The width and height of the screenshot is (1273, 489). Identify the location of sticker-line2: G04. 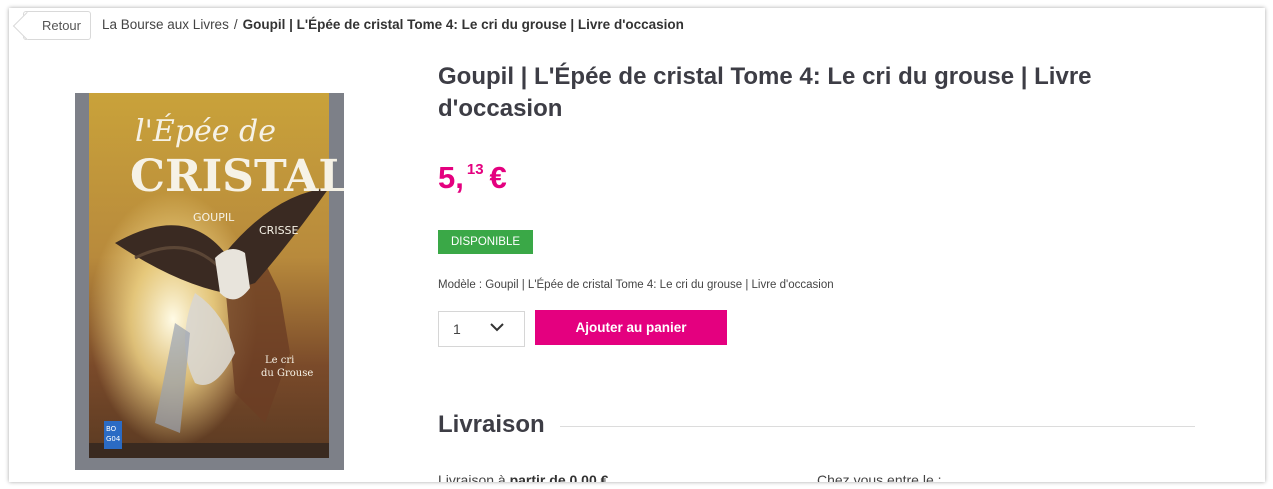
(113, 439).